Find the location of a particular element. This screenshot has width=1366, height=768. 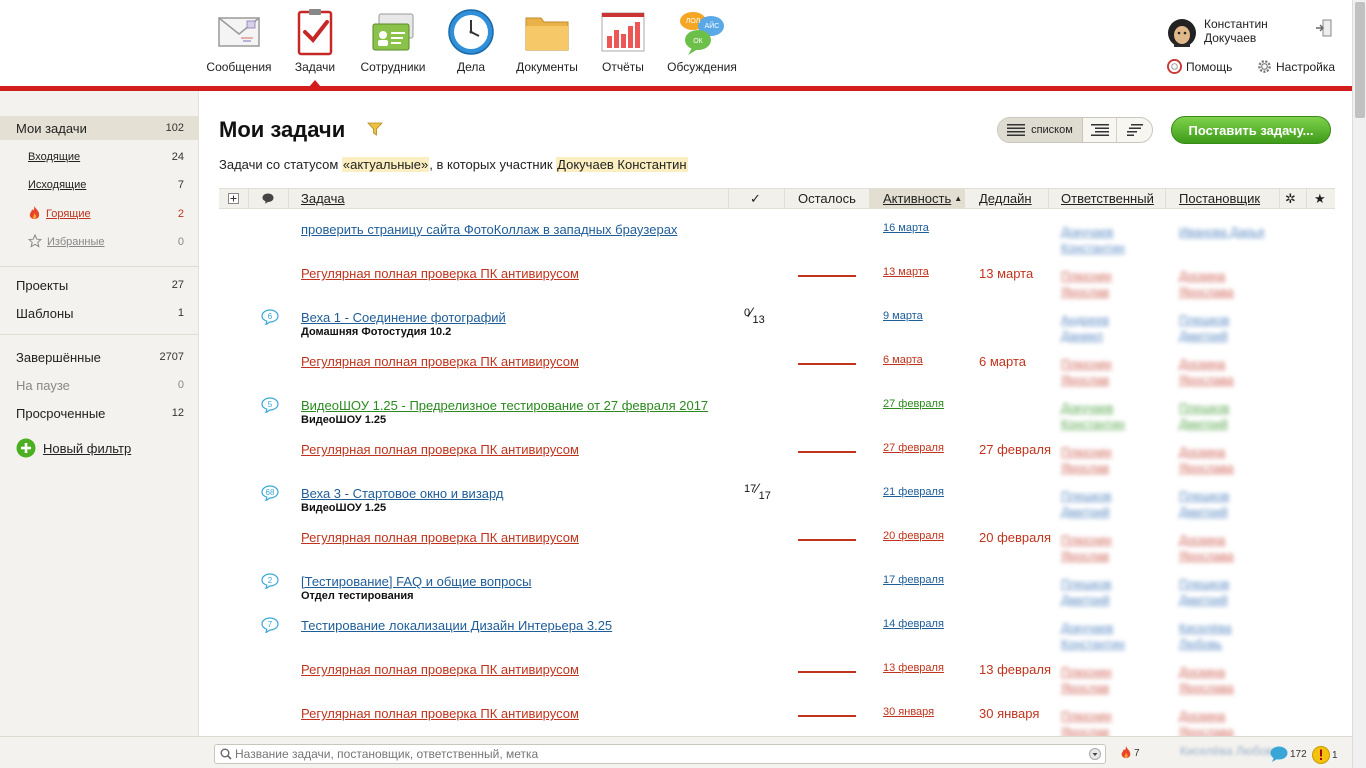

activity-date: 13 марта is located at coordinates (906, 272).